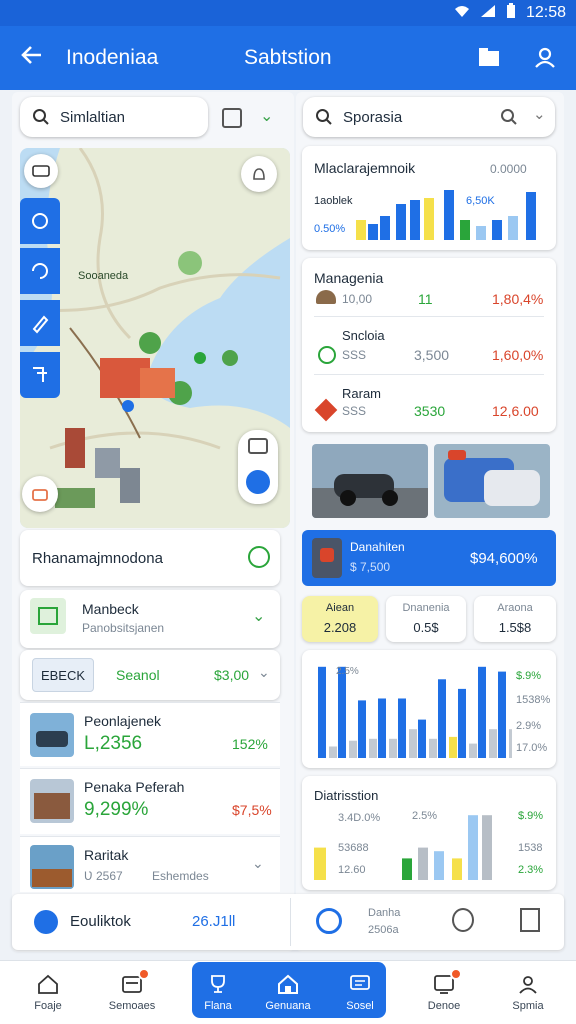 The height and width of the screenshot is (1024, 576). Describe the element at coordinates (360, 992) in the screenshot. I see `nav-item-social: Sosel` at that location.